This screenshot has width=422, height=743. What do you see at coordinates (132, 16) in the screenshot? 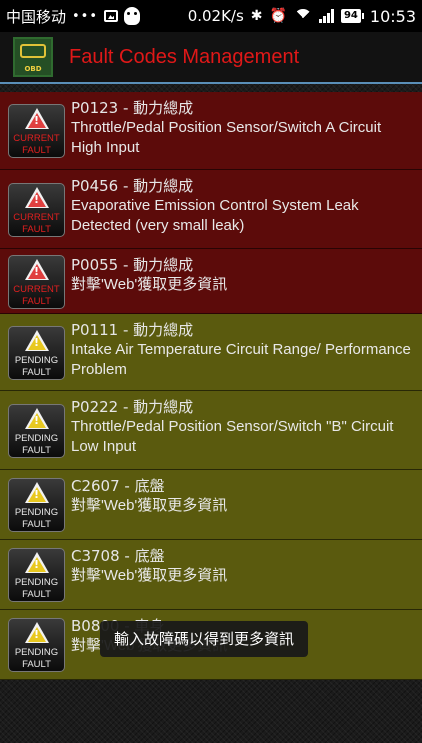
I see `qq-penguin-icon` at bounding box center [132, 16].